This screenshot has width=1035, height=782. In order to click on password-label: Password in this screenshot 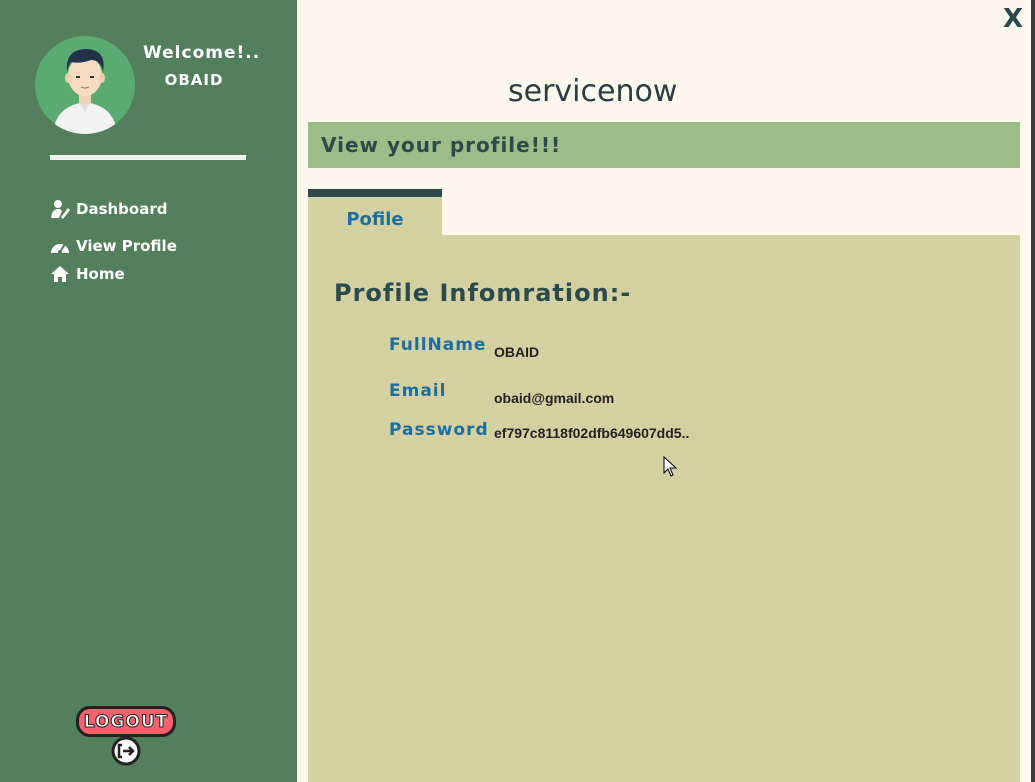, I will do `click(439, 430)`.